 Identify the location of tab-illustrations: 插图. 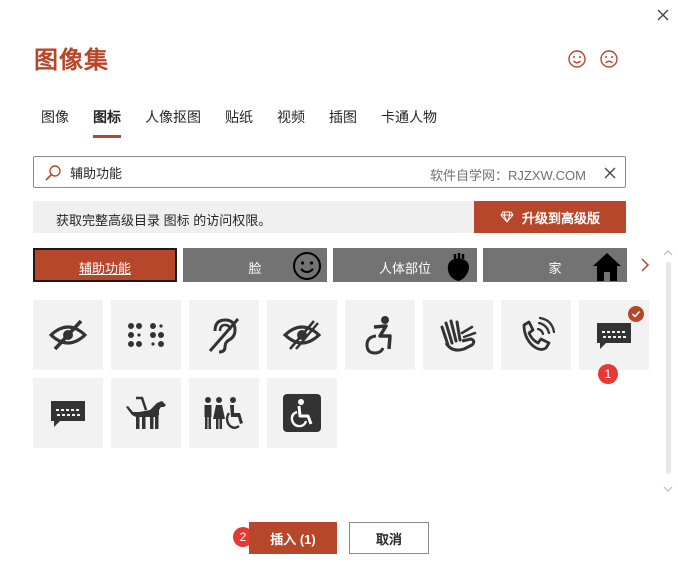
(343, 123).